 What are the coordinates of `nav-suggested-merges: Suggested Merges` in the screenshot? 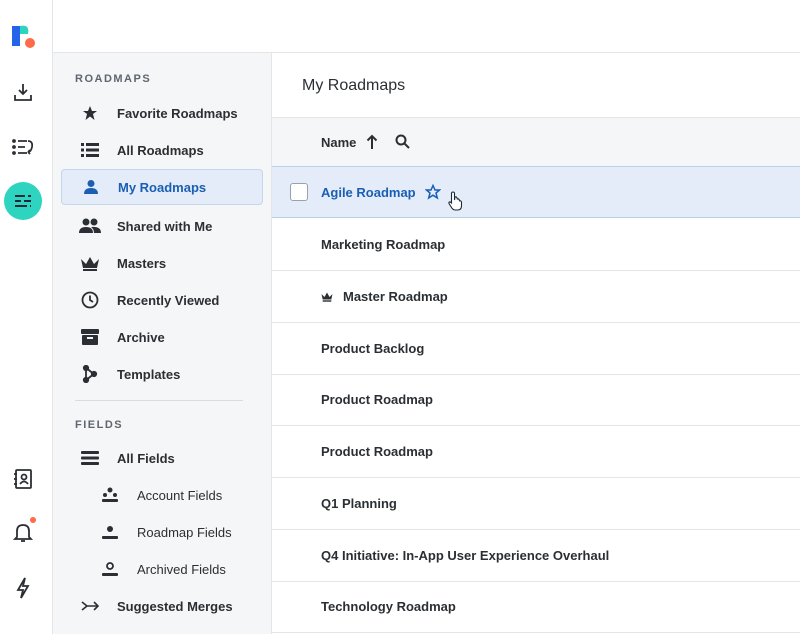 It's located at (162, 606).